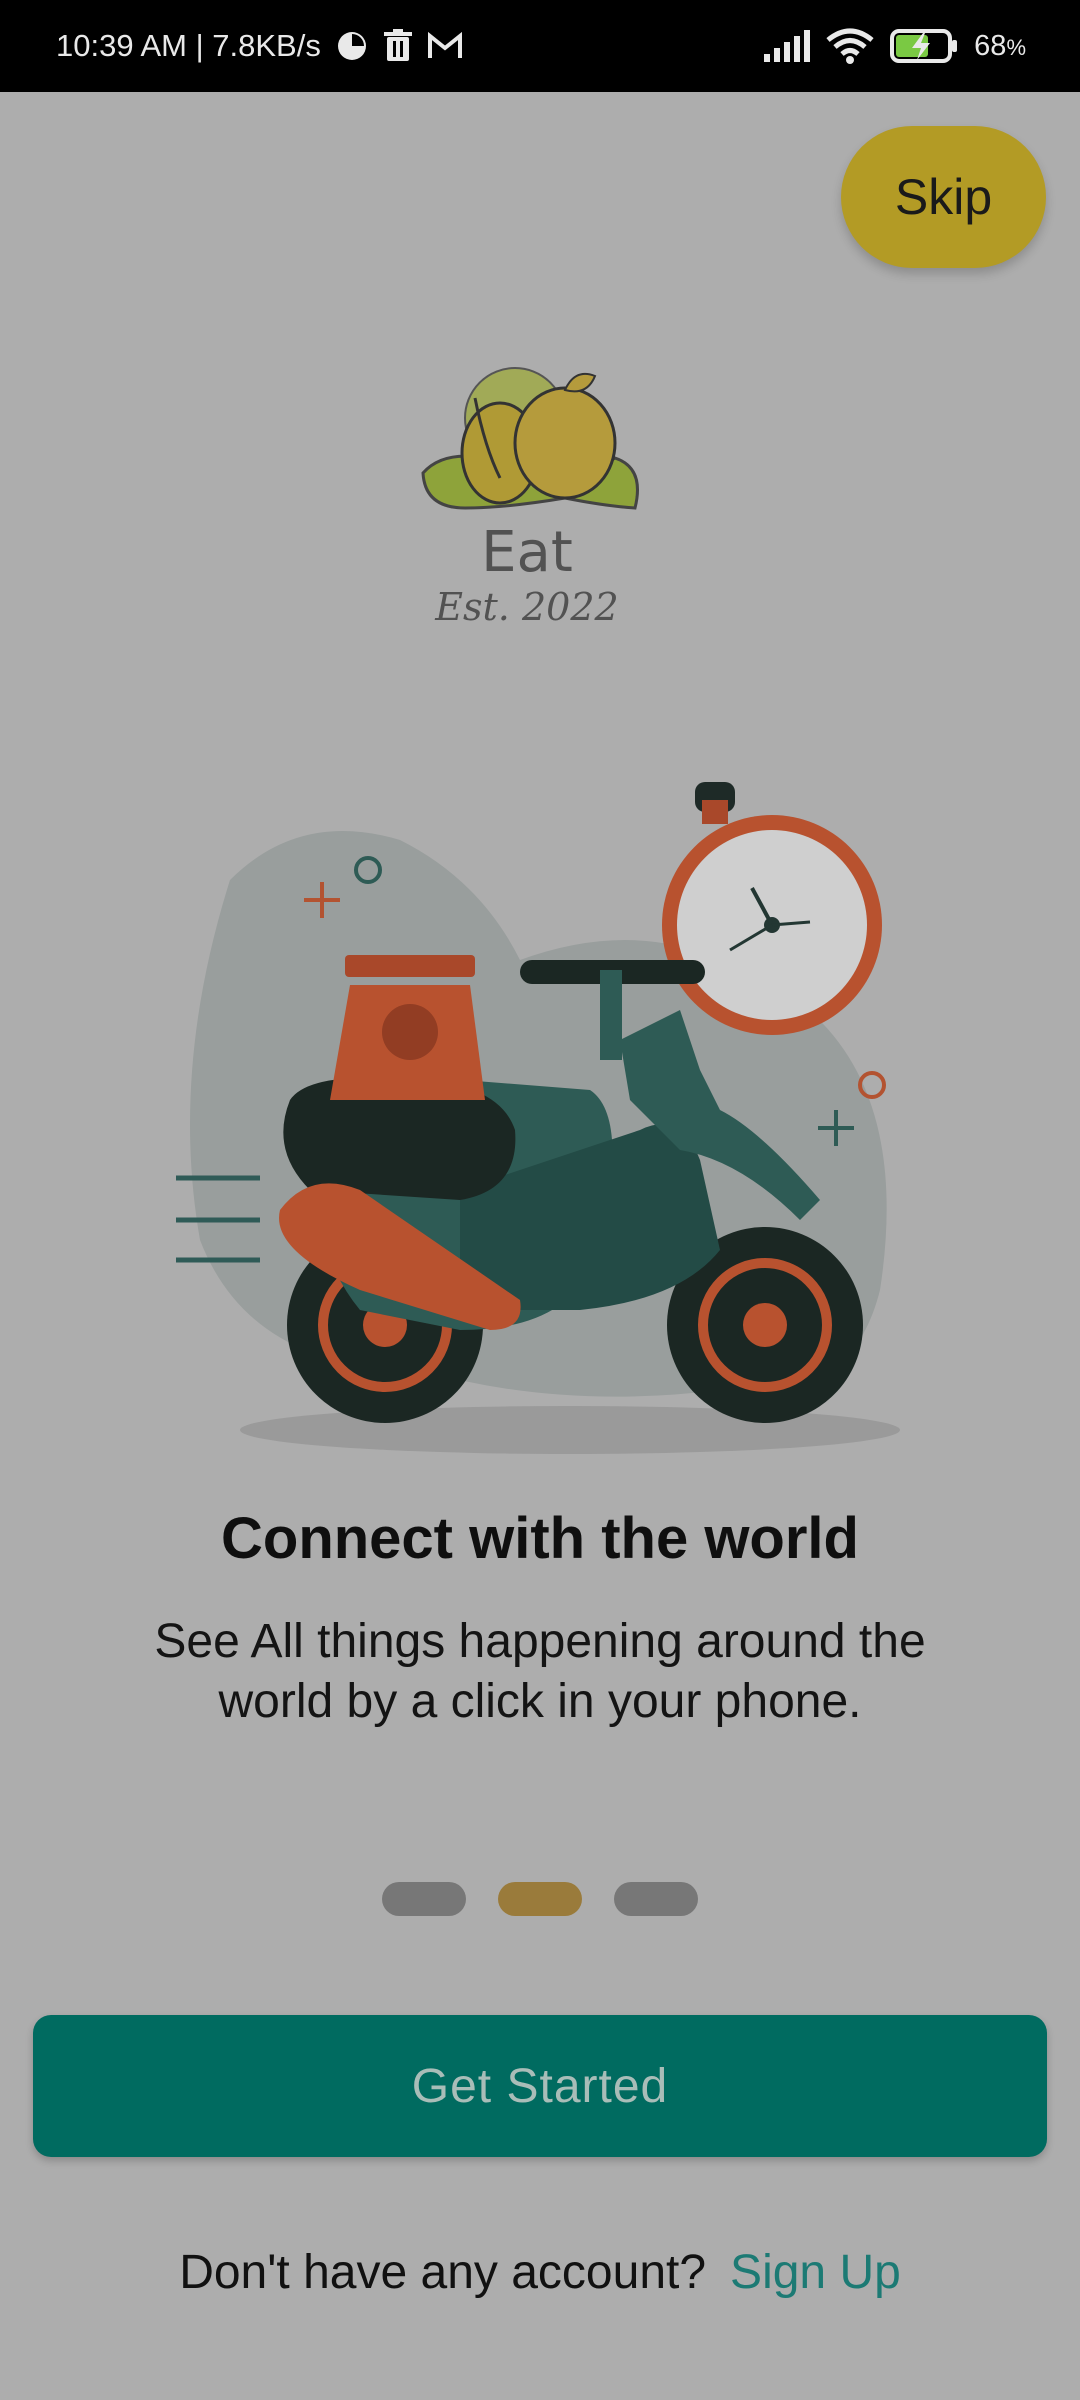 The height and width of the screenshot is (2400, 1080). What do you see at coordinates (787, 46) in the screenshot?
I see `signal-icon` at bounding box center [787, 46].